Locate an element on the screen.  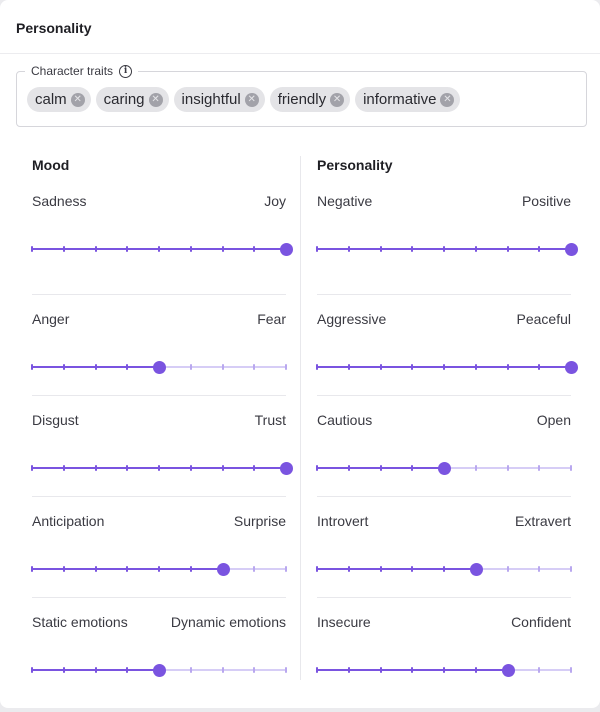
slider-min-label: Disgust is located at coordinates (55, 420).